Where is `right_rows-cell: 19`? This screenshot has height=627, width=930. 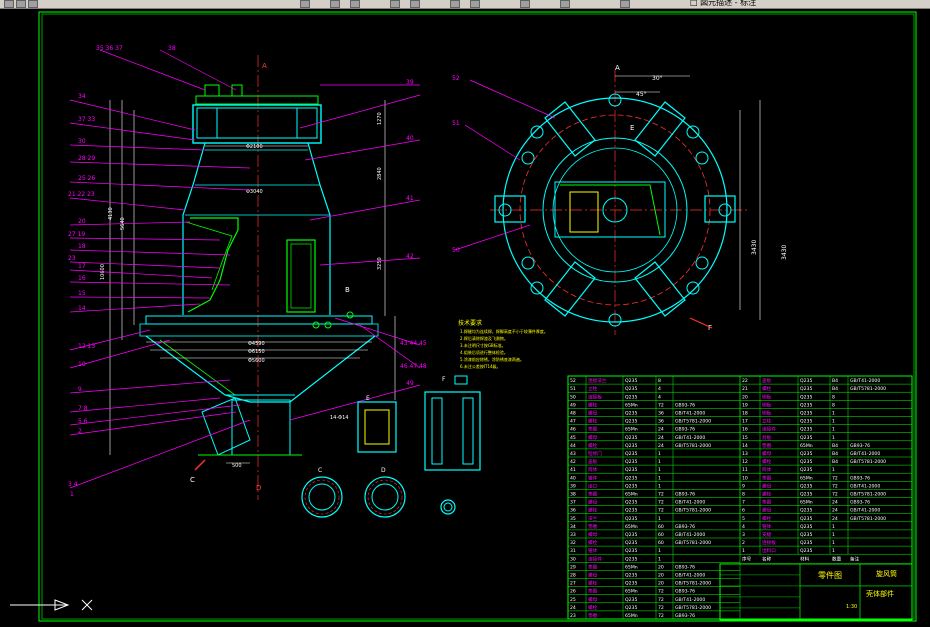 right_rows-cell: 19 is located at coordinates (745, 405).